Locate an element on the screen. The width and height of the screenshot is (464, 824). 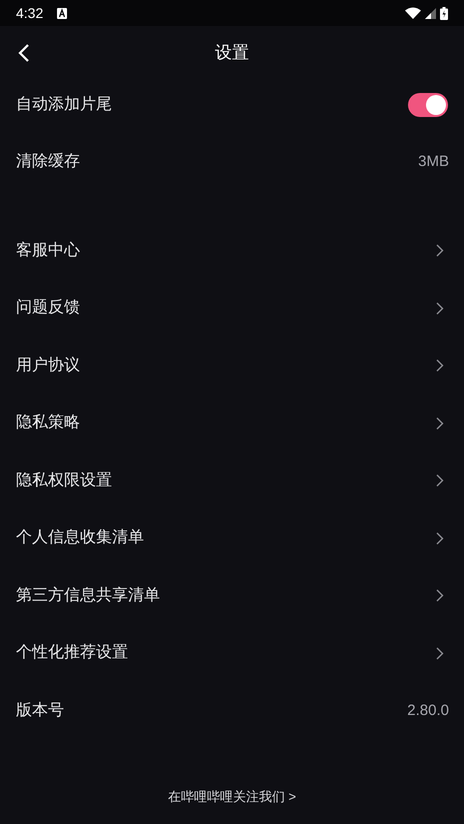
wifi-icon is located at coordinates (413, 13).